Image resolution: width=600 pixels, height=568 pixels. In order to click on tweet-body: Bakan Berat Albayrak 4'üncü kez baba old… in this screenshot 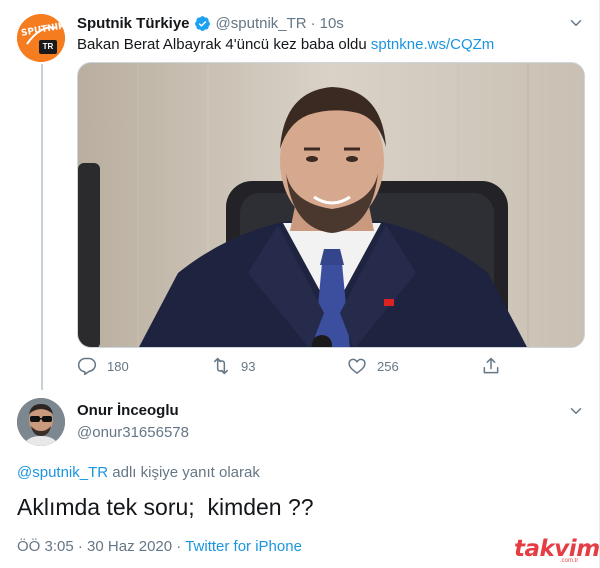, I will do `click(222, 44)`.